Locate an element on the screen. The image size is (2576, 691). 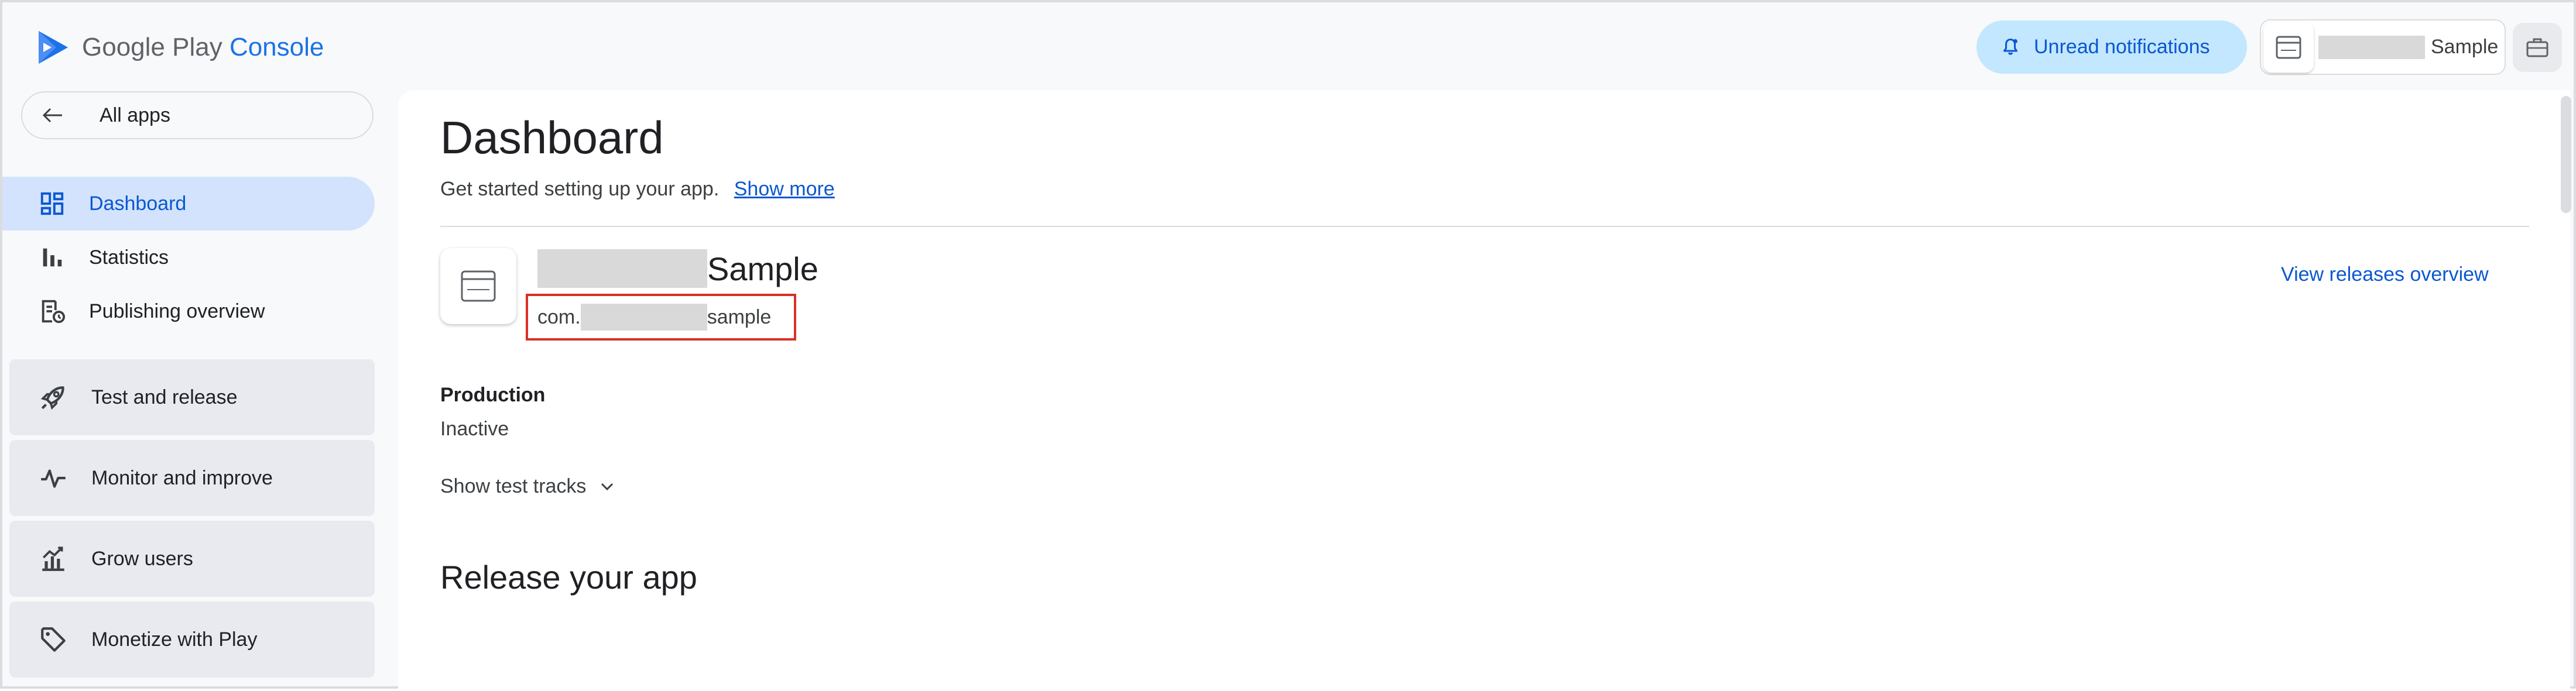
sidebar-item-statistics: Statistics is located at coordinates (188, 257).